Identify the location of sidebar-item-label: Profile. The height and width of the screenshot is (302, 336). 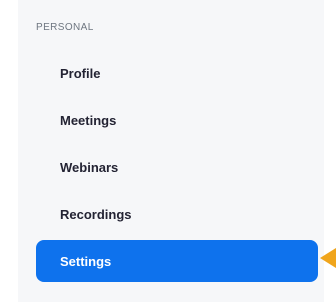
(80, 73).